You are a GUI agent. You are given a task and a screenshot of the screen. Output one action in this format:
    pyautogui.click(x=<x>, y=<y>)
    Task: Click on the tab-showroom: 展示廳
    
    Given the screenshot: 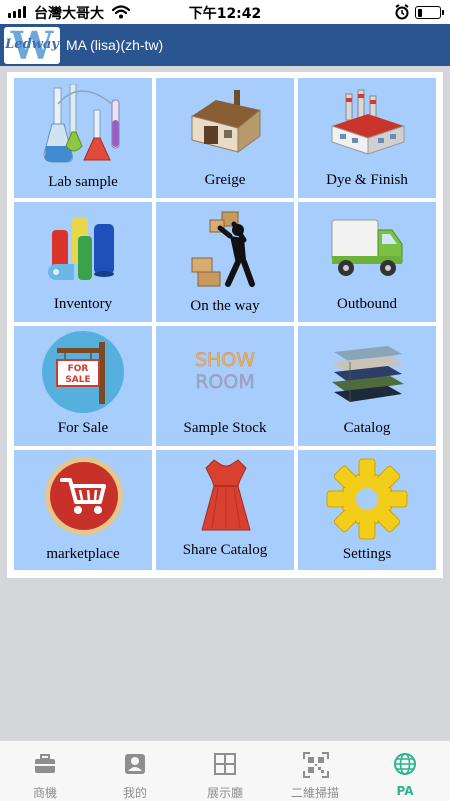 What is the action you would take?
    pyautogui.click(x=225, y=771)
    